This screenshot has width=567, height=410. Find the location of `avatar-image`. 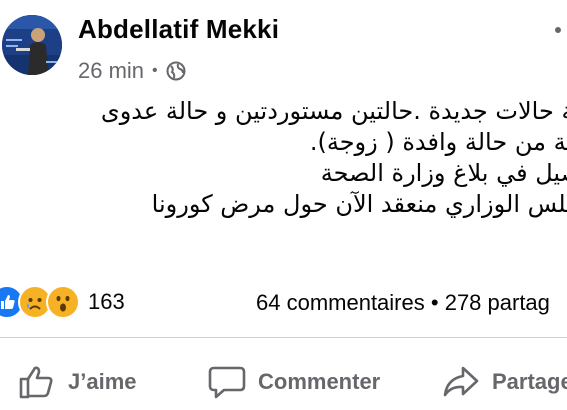

avatar-image is located at coordinates (32, 45).